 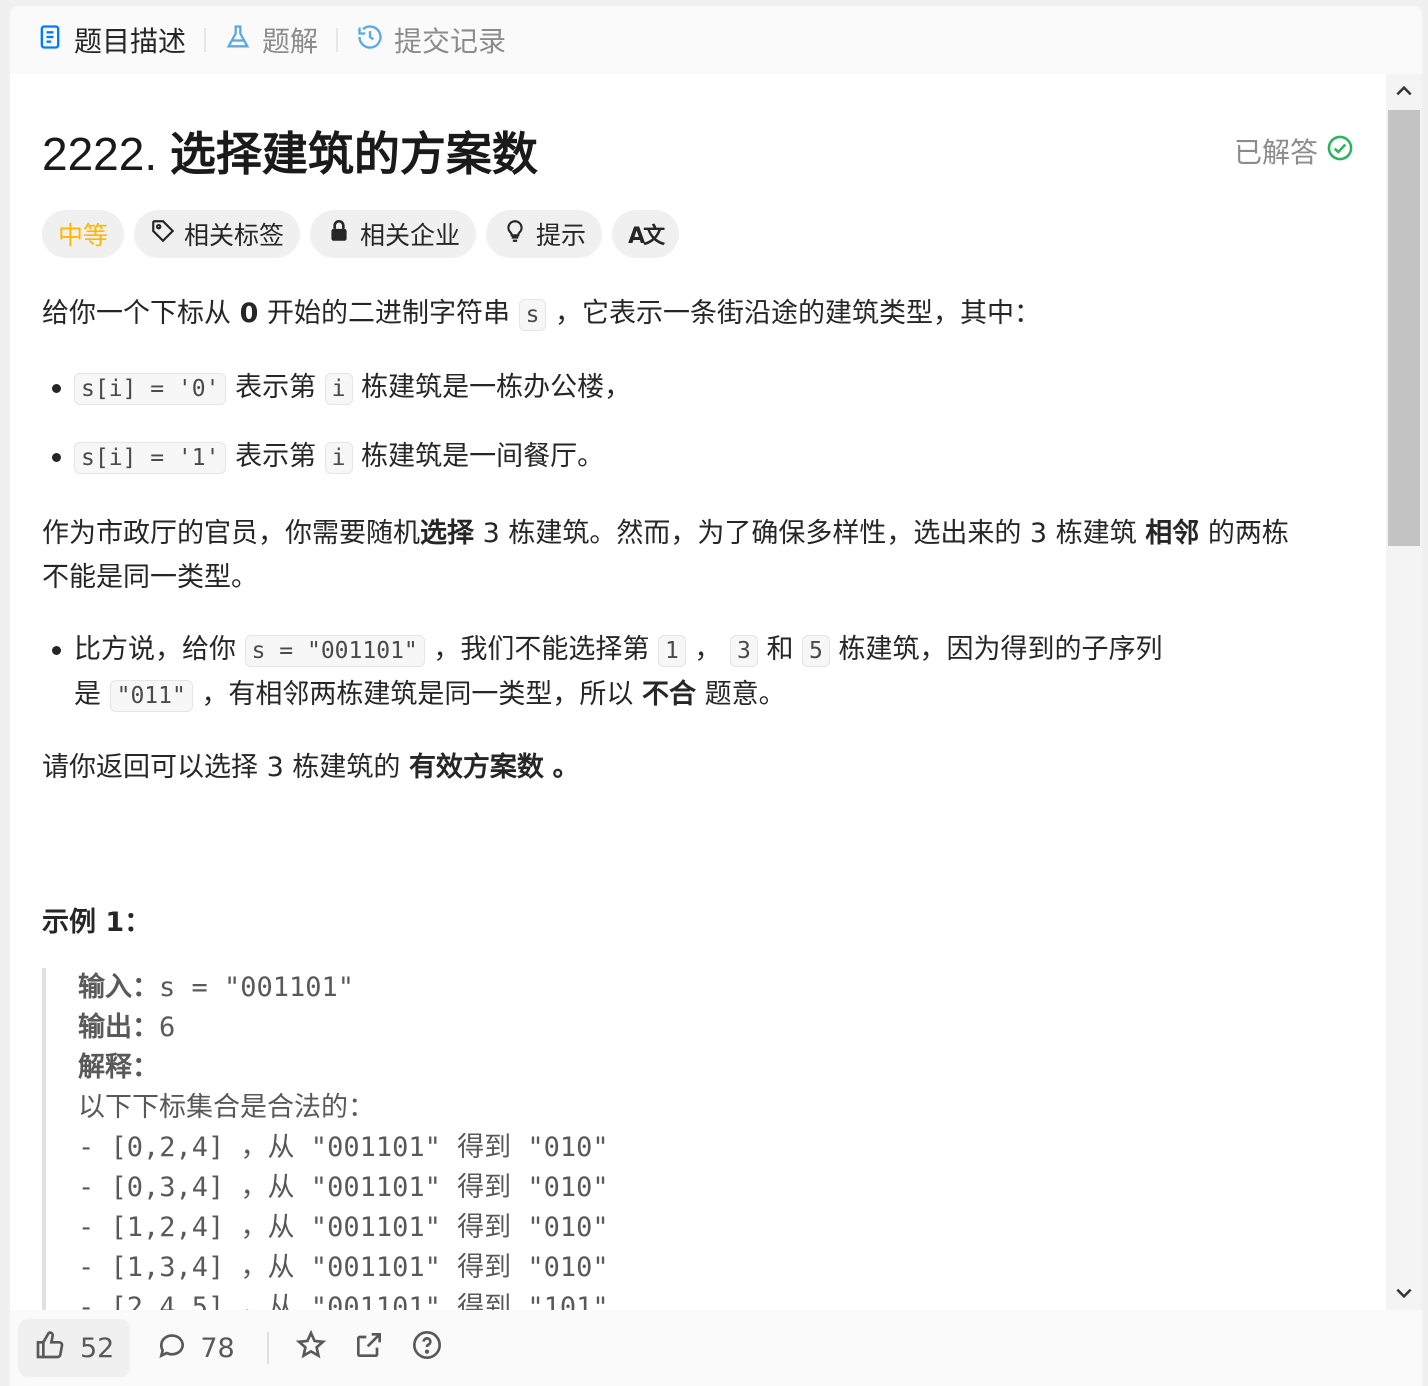 I want to click on scroll-thumb, so click(x=1404, y=328).